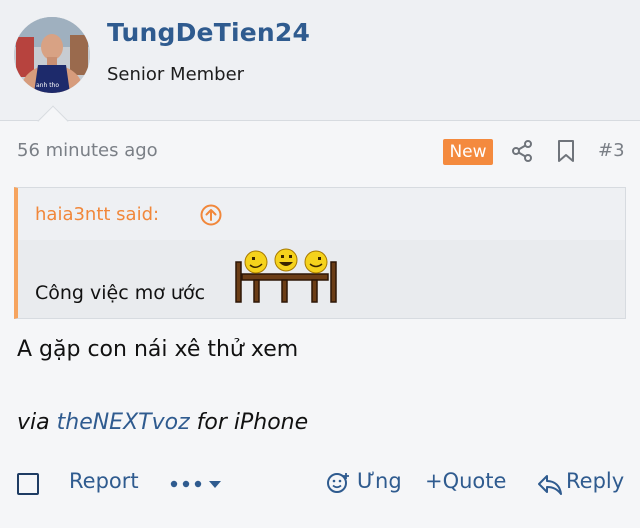 The width and height of the screenshot is (640, 528). I want to click on more-options-icon, so click(198, 484).